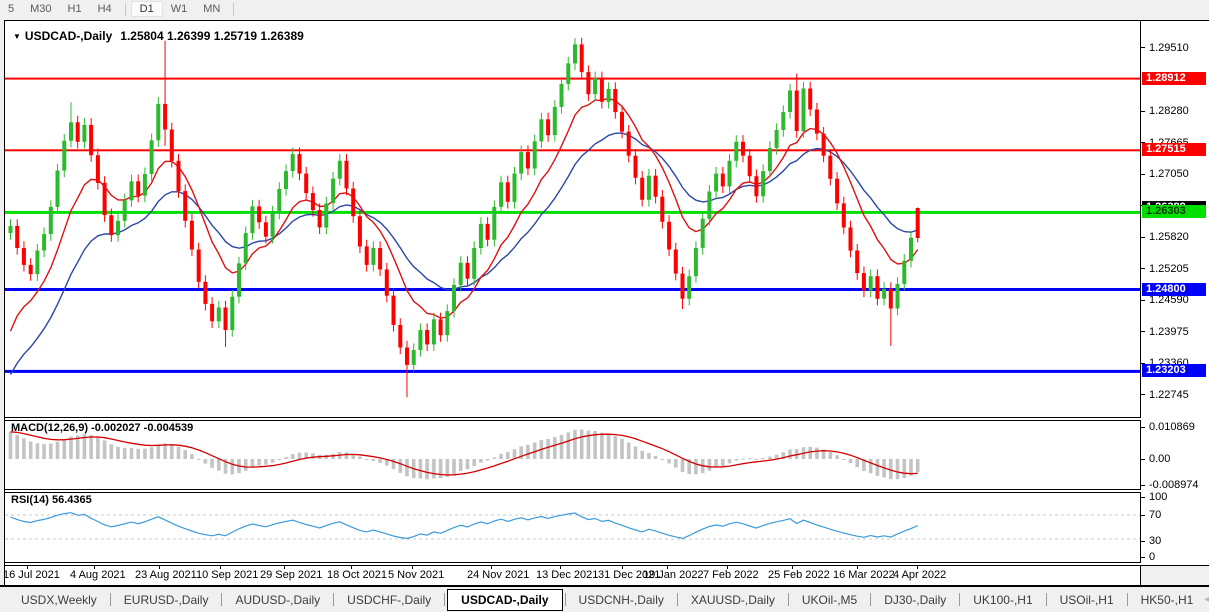 This screenshot has width=1209, height=612. Describe the element at coordinates (1169, 394) in the screenshot. I see `price-tick-label: 1.22745` at that location.